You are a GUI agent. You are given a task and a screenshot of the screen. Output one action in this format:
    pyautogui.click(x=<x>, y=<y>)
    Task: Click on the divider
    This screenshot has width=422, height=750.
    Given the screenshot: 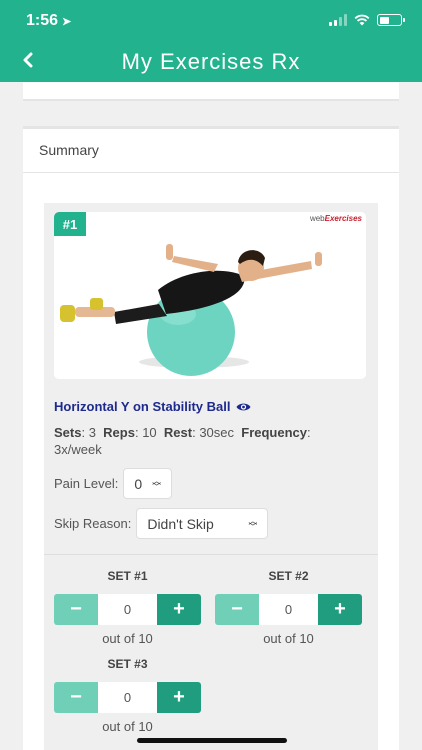 What is the action you would take?
    pyautogui.click(x=211, y=554)
    